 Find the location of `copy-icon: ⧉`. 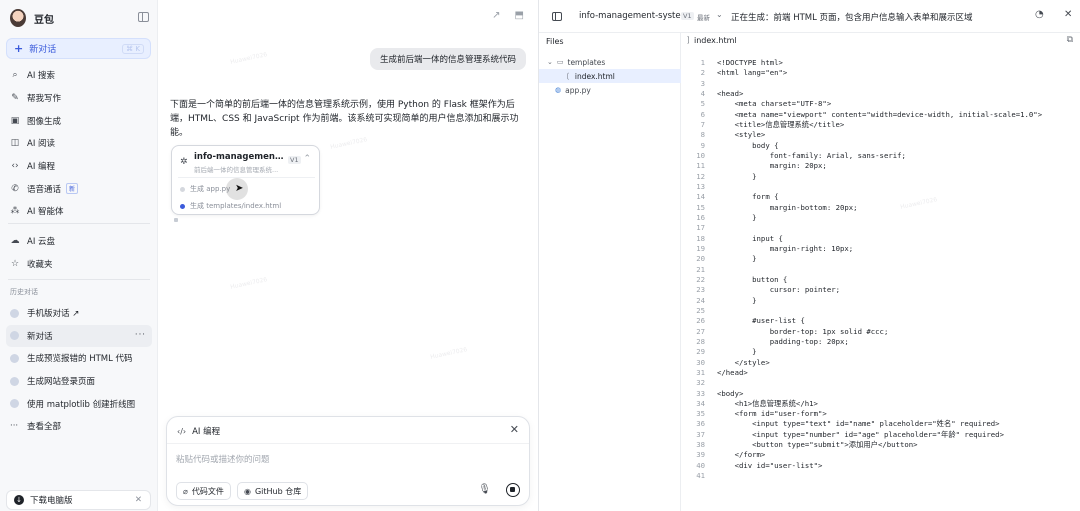

copy-icon: ⧉ is located at coordinates (1070, 40).